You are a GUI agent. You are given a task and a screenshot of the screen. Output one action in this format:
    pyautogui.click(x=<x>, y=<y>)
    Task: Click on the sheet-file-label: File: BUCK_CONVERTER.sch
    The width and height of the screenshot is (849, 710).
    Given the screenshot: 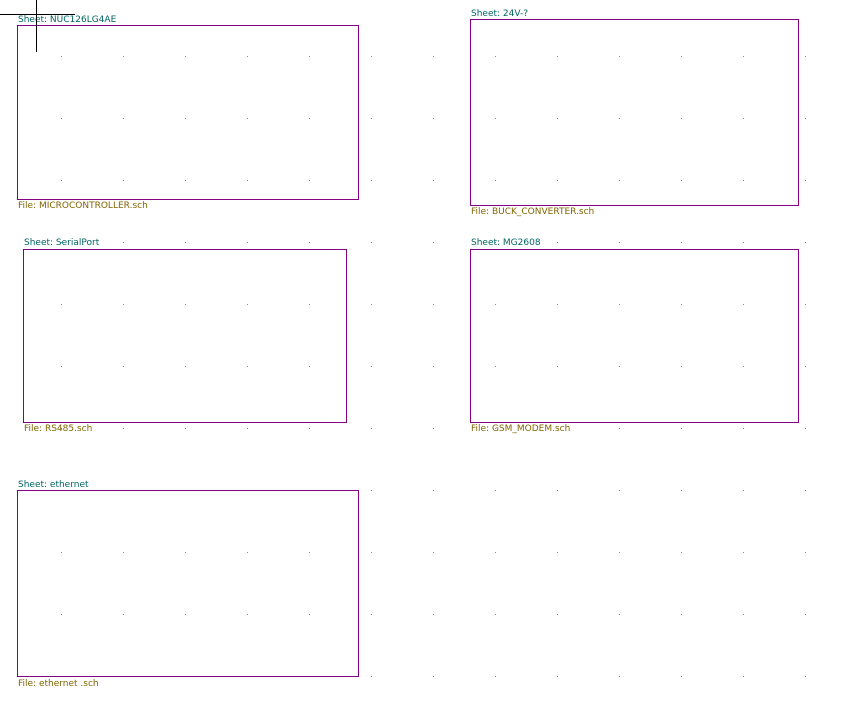 What is the action you would take?
    pyautogui.click(x=533, y=212)
    